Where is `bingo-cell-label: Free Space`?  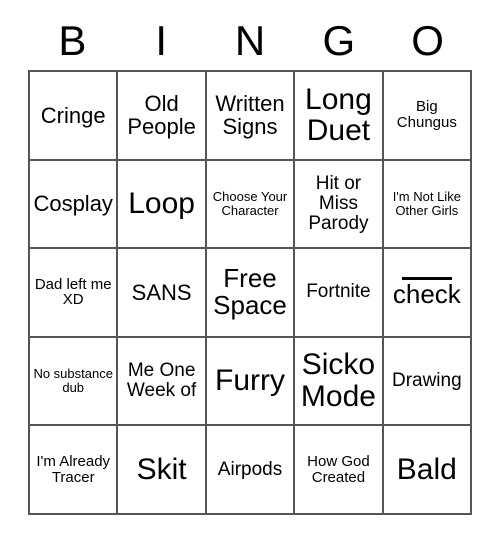 bingo-cell-label: Free Space is located at coordinates (250, 291).